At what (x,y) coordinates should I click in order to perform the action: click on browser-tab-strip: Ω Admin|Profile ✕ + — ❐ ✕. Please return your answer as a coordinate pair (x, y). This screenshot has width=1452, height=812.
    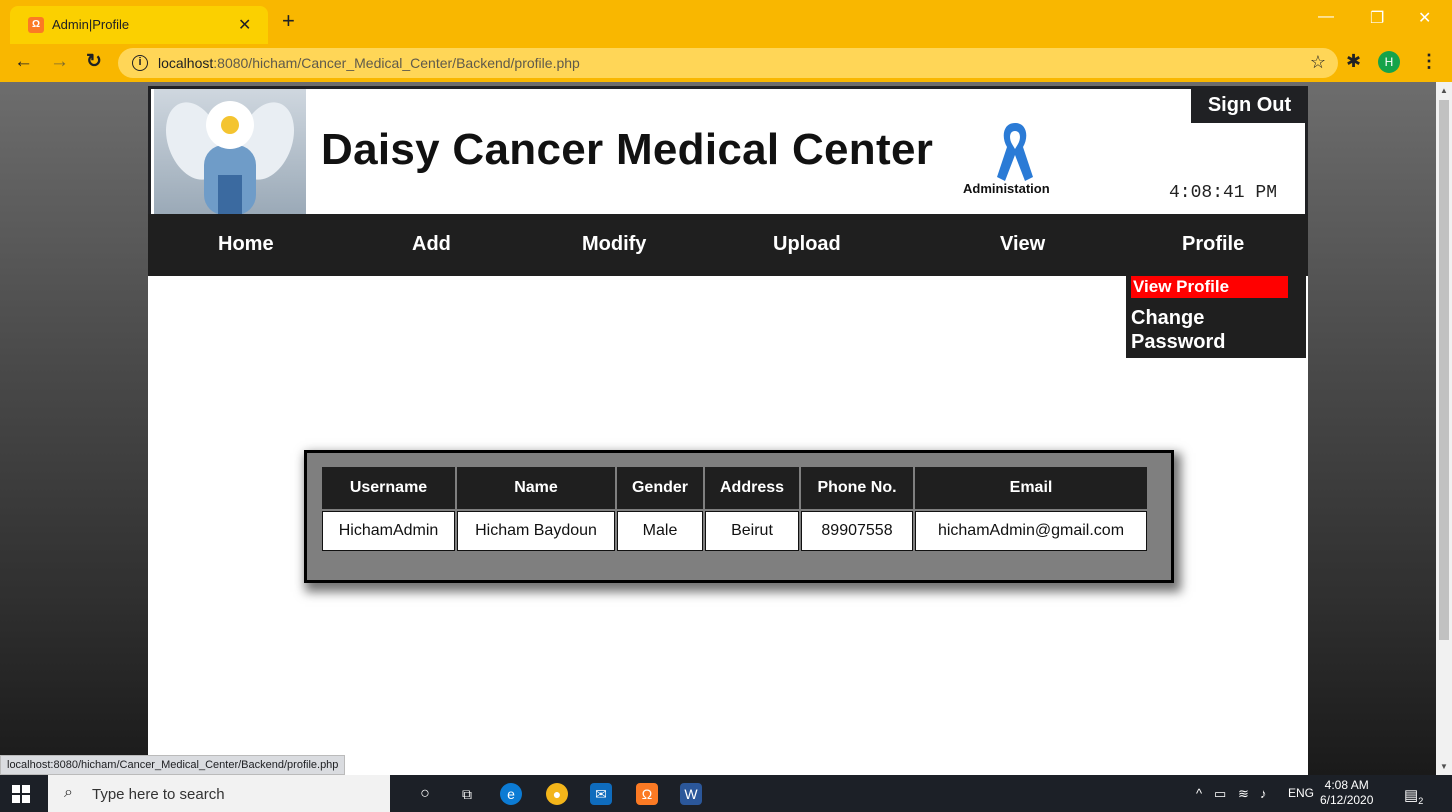
    Looking at the image, I should click on (726, 22).